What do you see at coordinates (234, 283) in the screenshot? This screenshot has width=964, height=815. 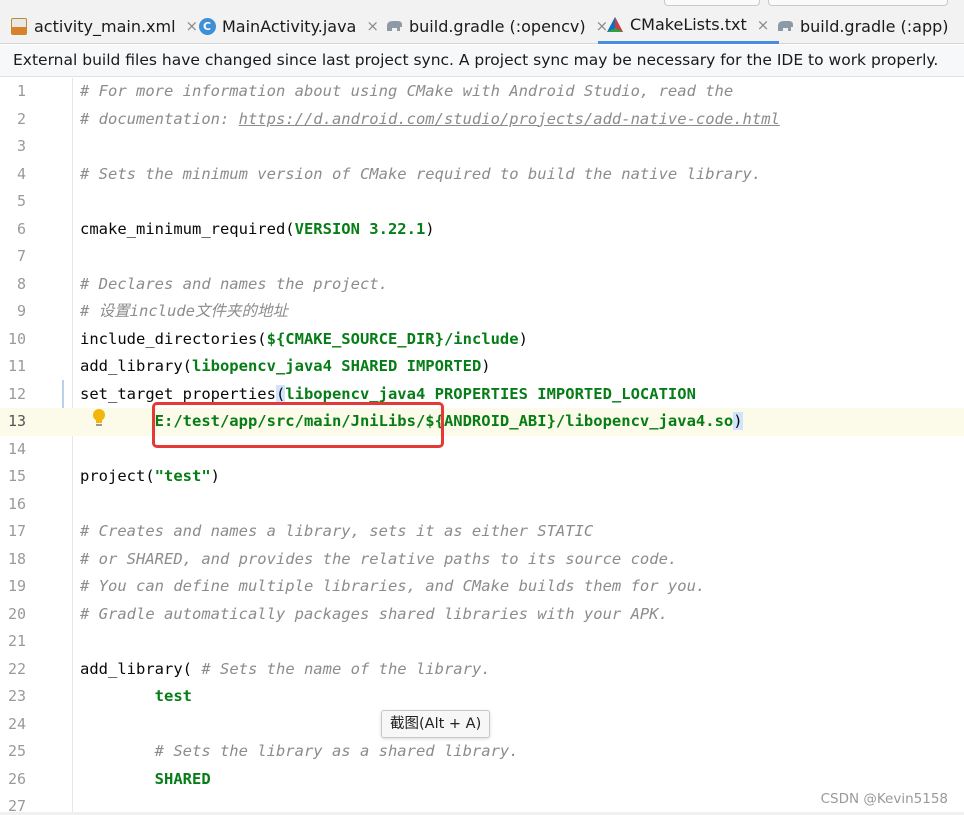 I see `comment: # Declares and names the project.` at bounding box center [234, 283].